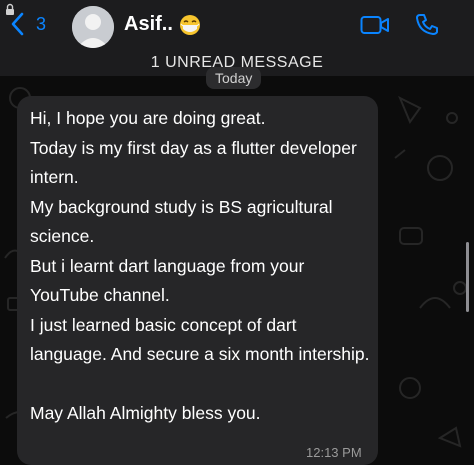  Describe the element at coordinates (237, 27) in the screenshot. I see `chat-header: 3 Asif..` at that location.